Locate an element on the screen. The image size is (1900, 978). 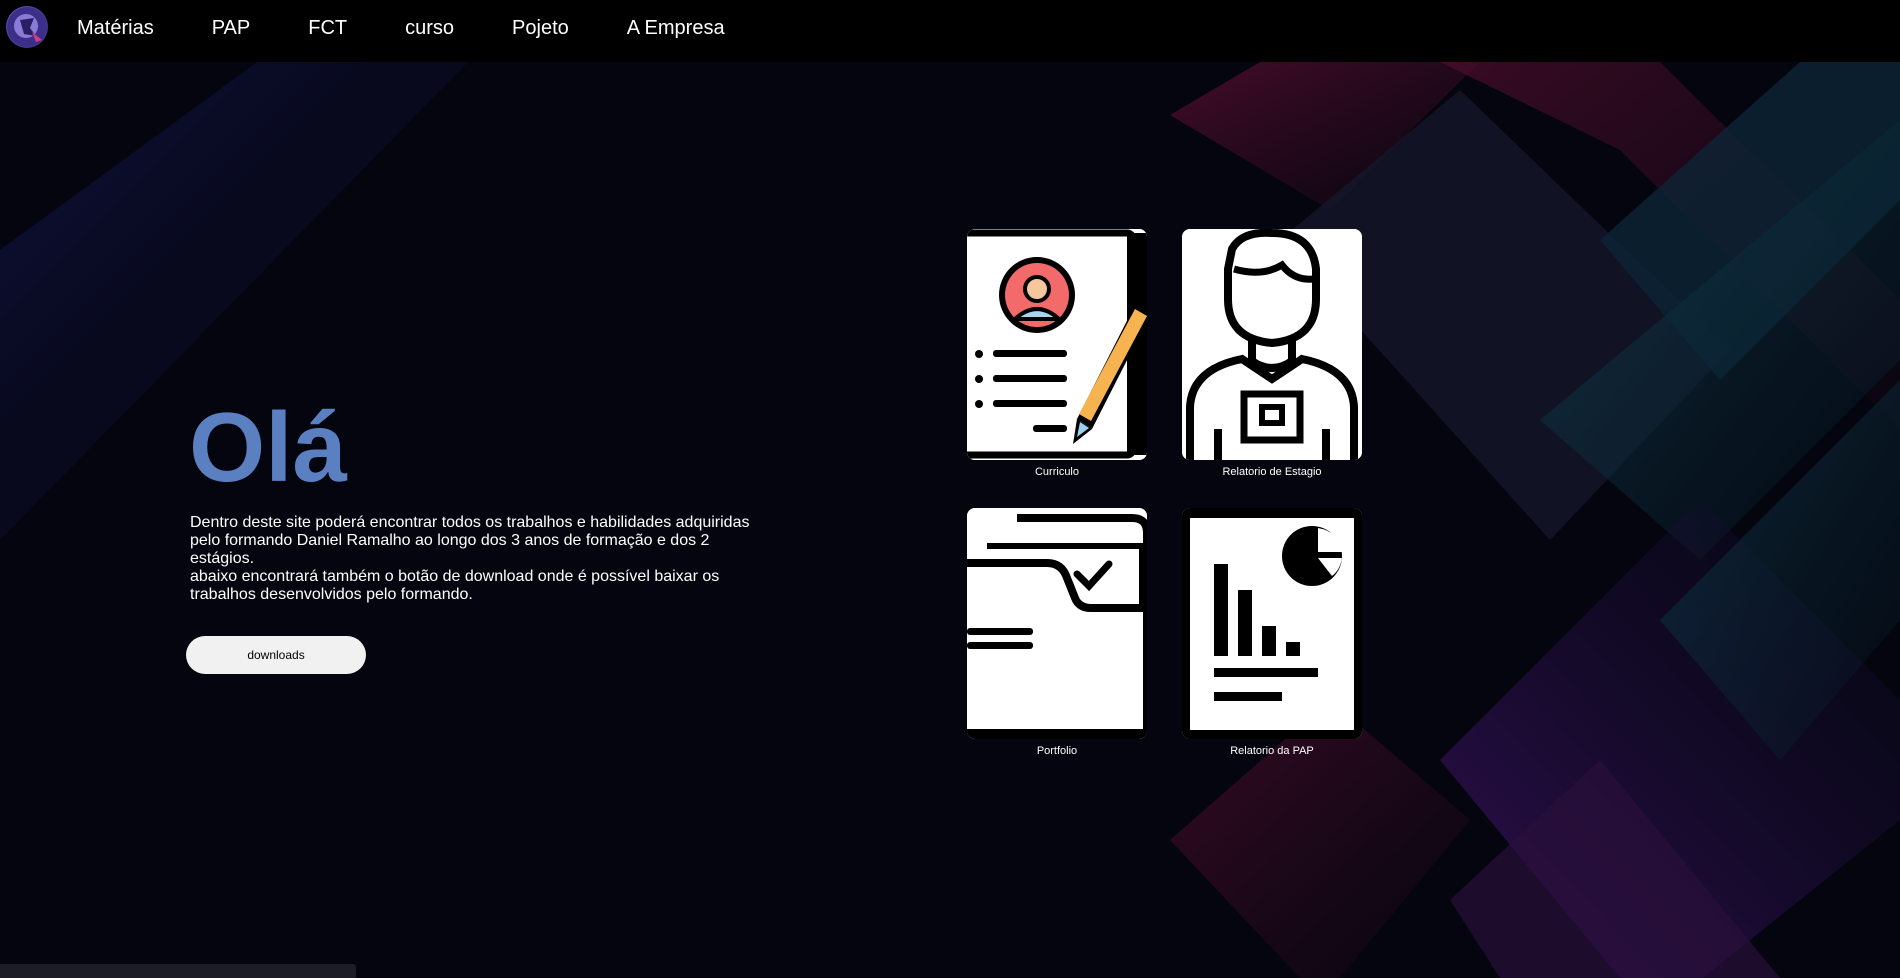
folder-check-icon is located at coordinates (1057, 623).